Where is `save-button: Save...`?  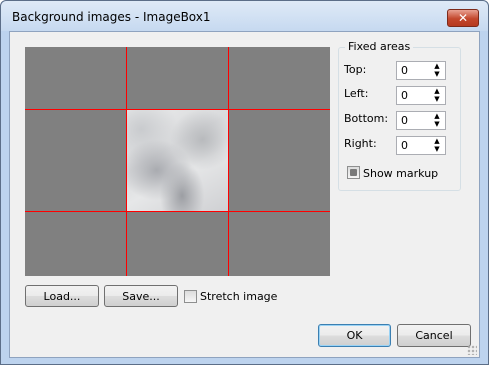 save-button: Save... is located at coordinates (141, 296).